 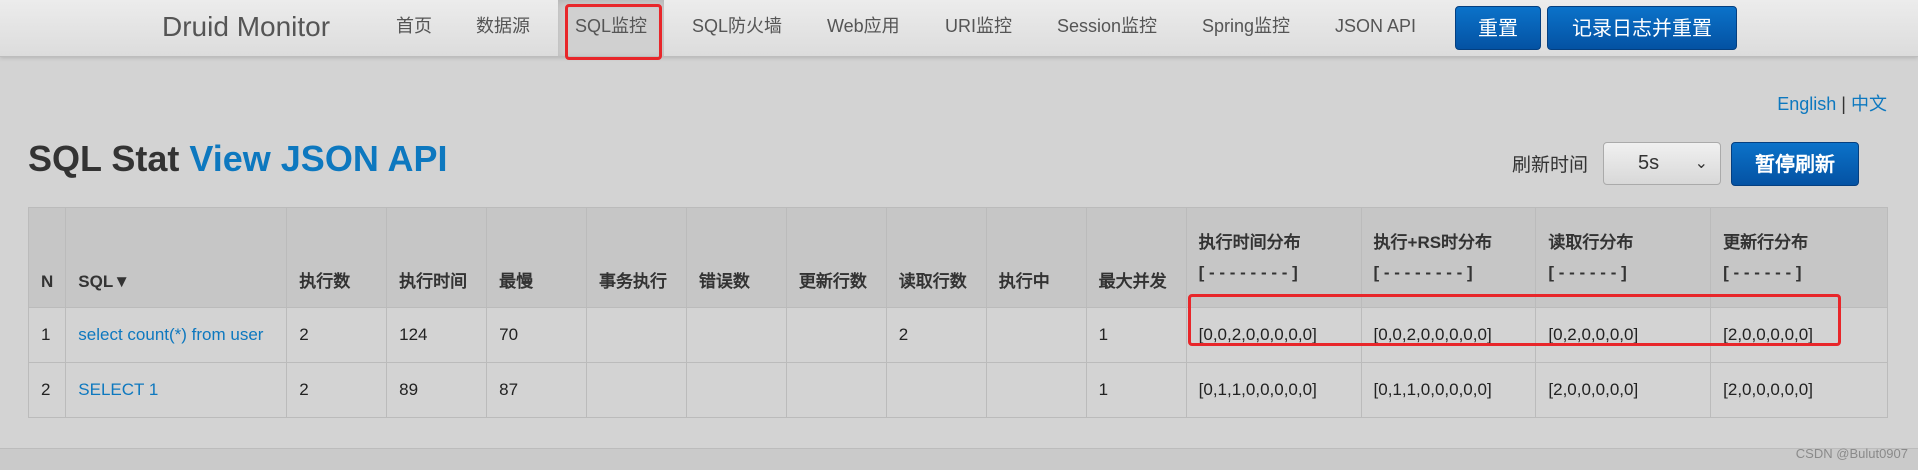 I want to click on cell-sql: select count(*) from user, so click(x=176, y=335).